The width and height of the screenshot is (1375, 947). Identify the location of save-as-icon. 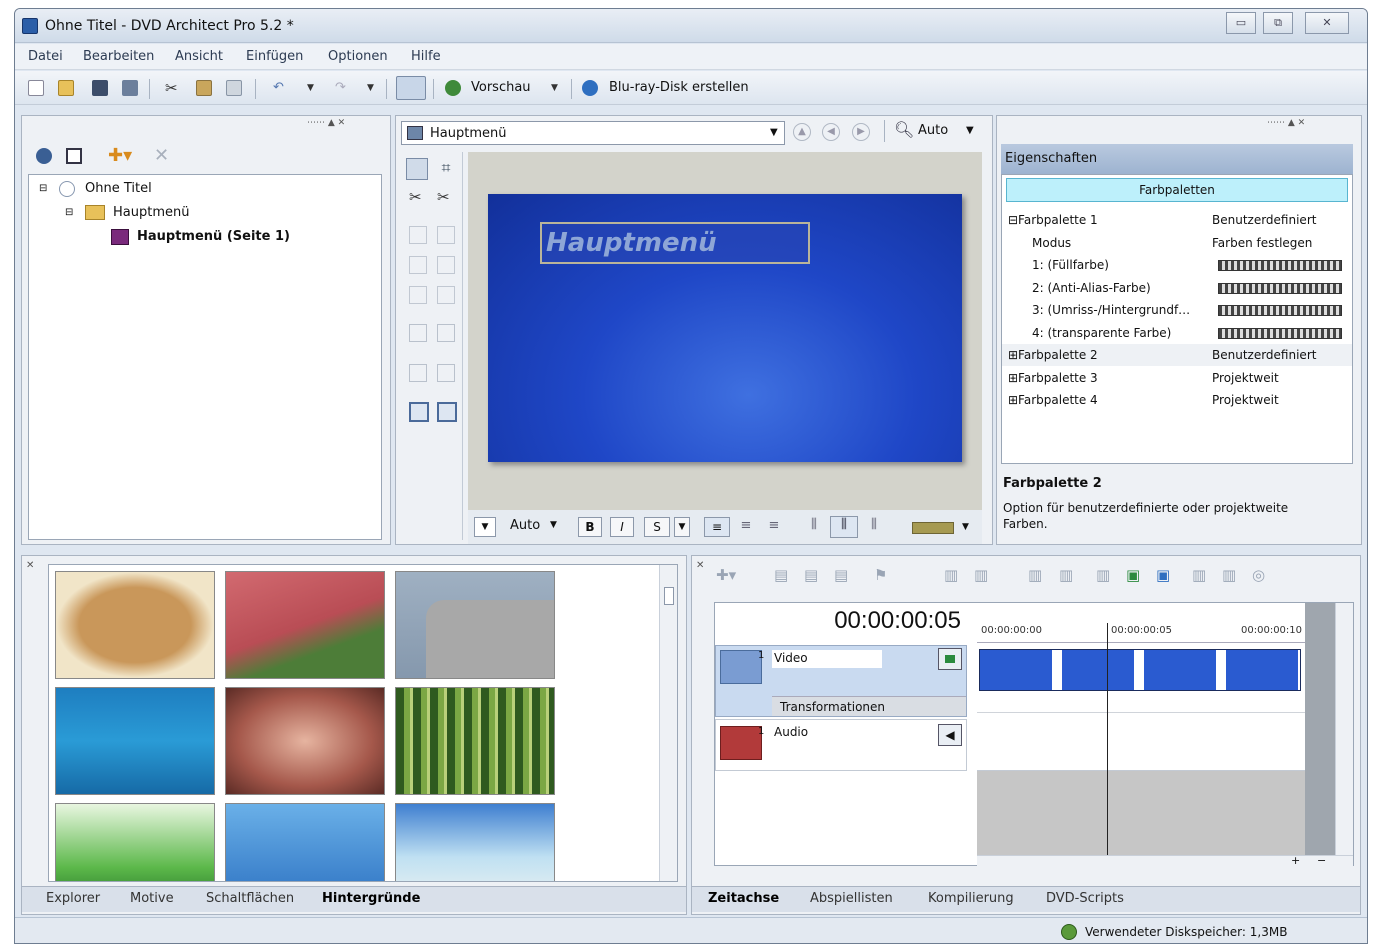
(130, 88).